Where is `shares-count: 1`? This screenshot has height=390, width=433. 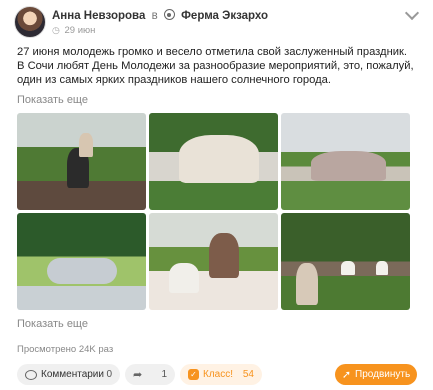
shares-count: 1 is located at coordinates (164, 374).